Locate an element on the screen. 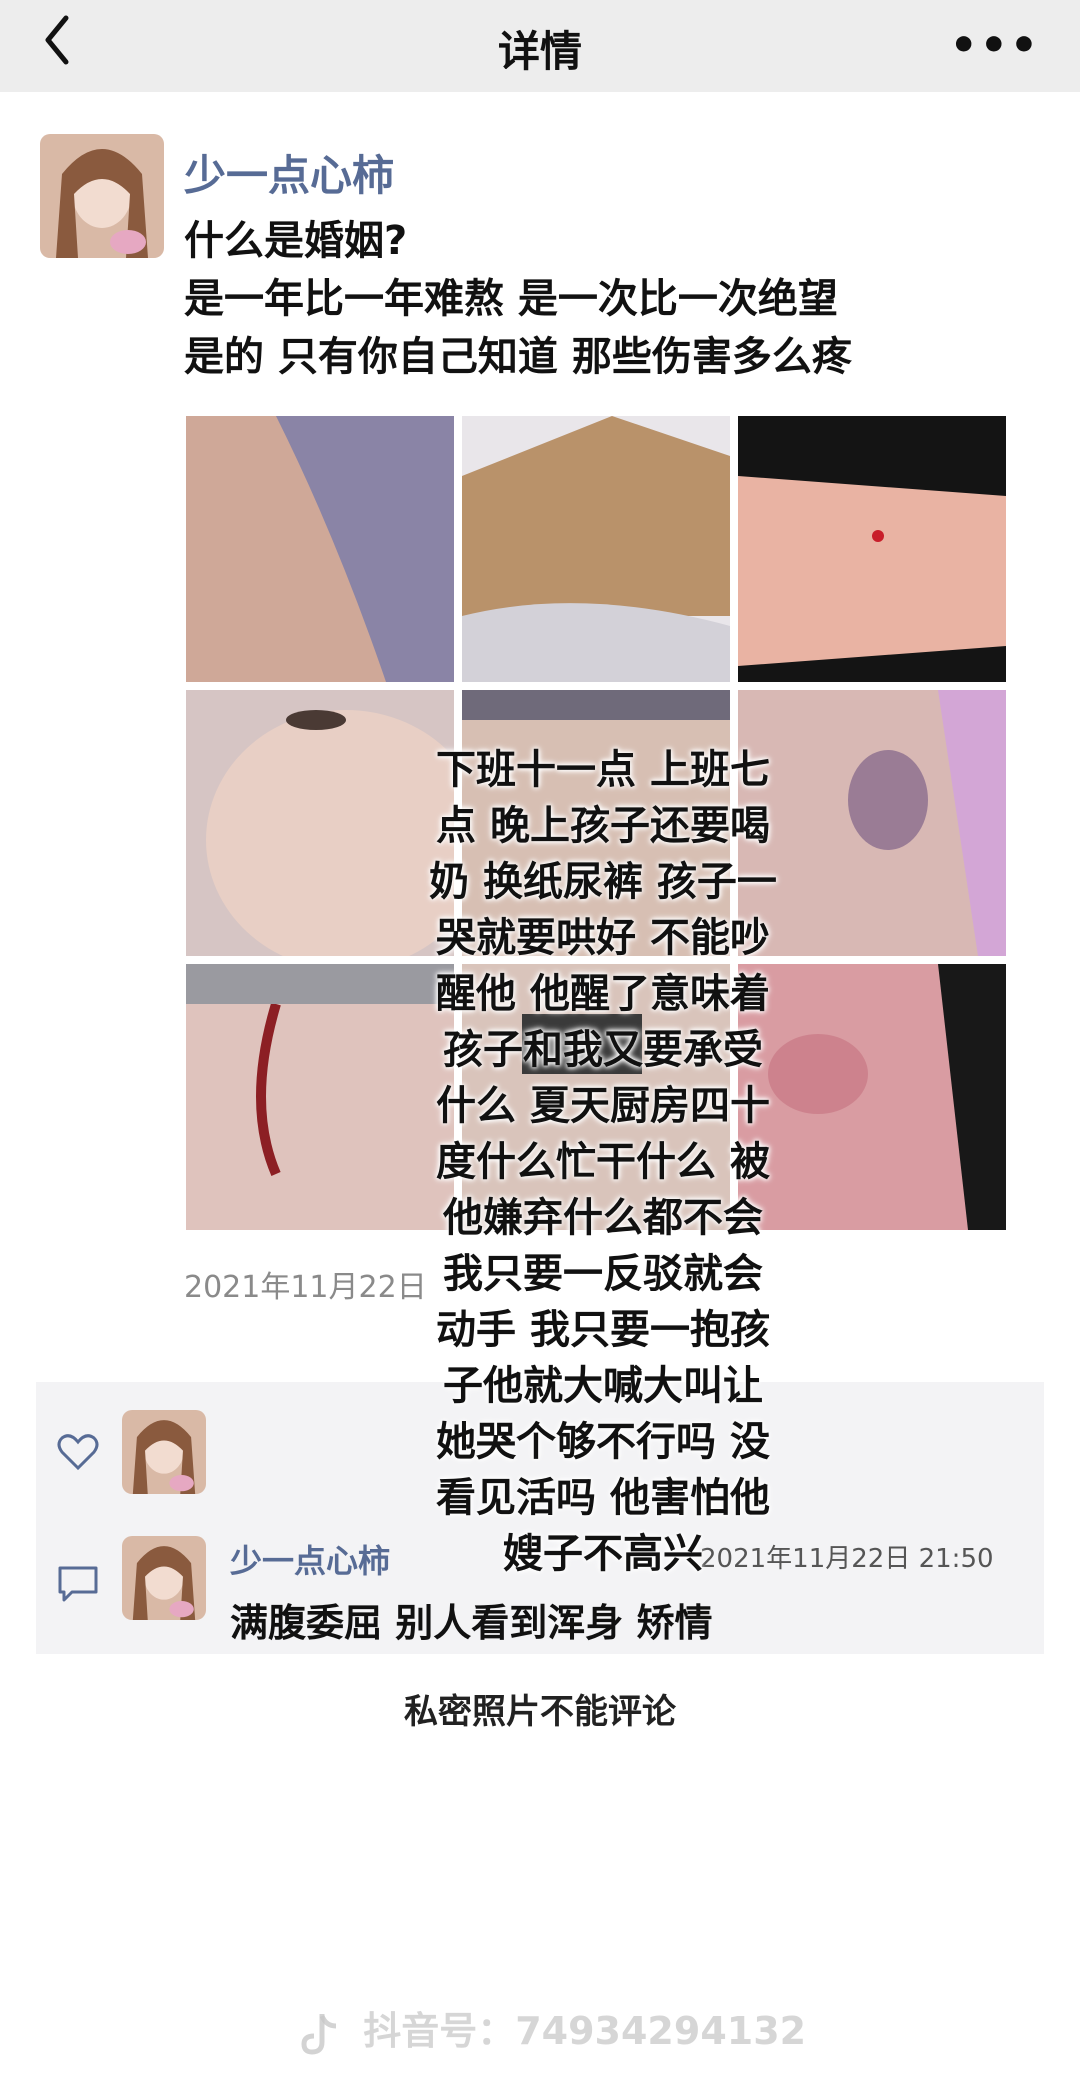 Image resolution: width=1080 pixels, height=2088 pixels. post-timestamp: 2021年11月22日 is located at coordinates (305, 1287).